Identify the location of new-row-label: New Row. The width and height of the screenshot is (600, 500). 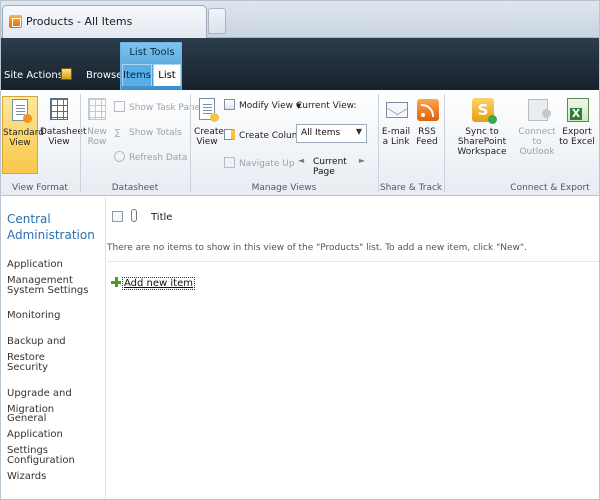
(97, 137).